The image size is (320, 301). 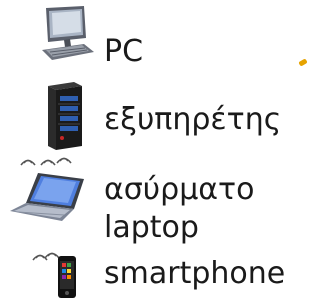 What do you see at coordinates (65, 116) in the screenshot?
I see `server-tower-icon` at bounding box center [65, 116].